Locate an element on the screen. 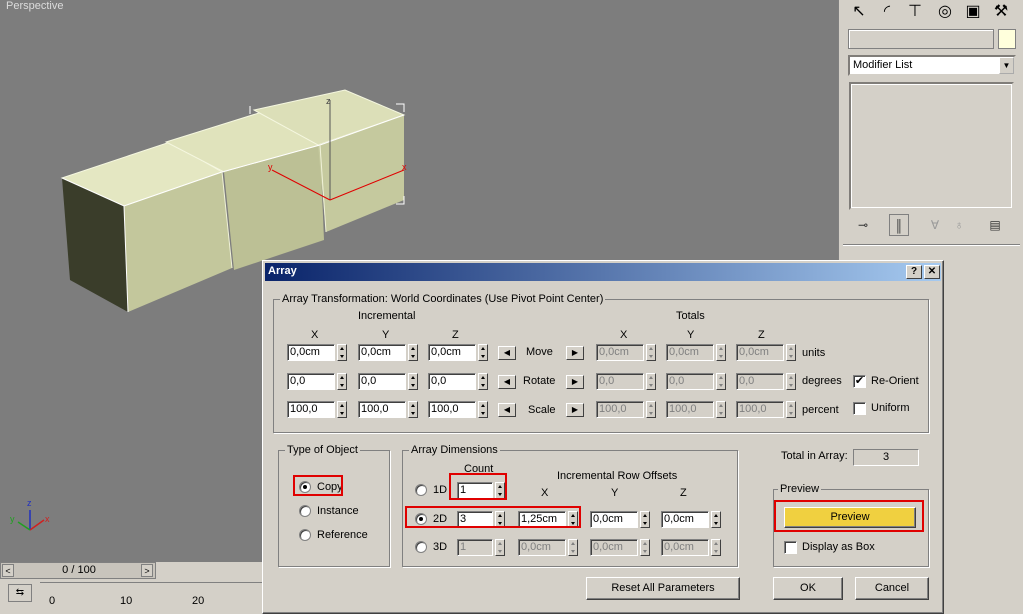  tot-x-header: X is located at coordinates (624, 335).